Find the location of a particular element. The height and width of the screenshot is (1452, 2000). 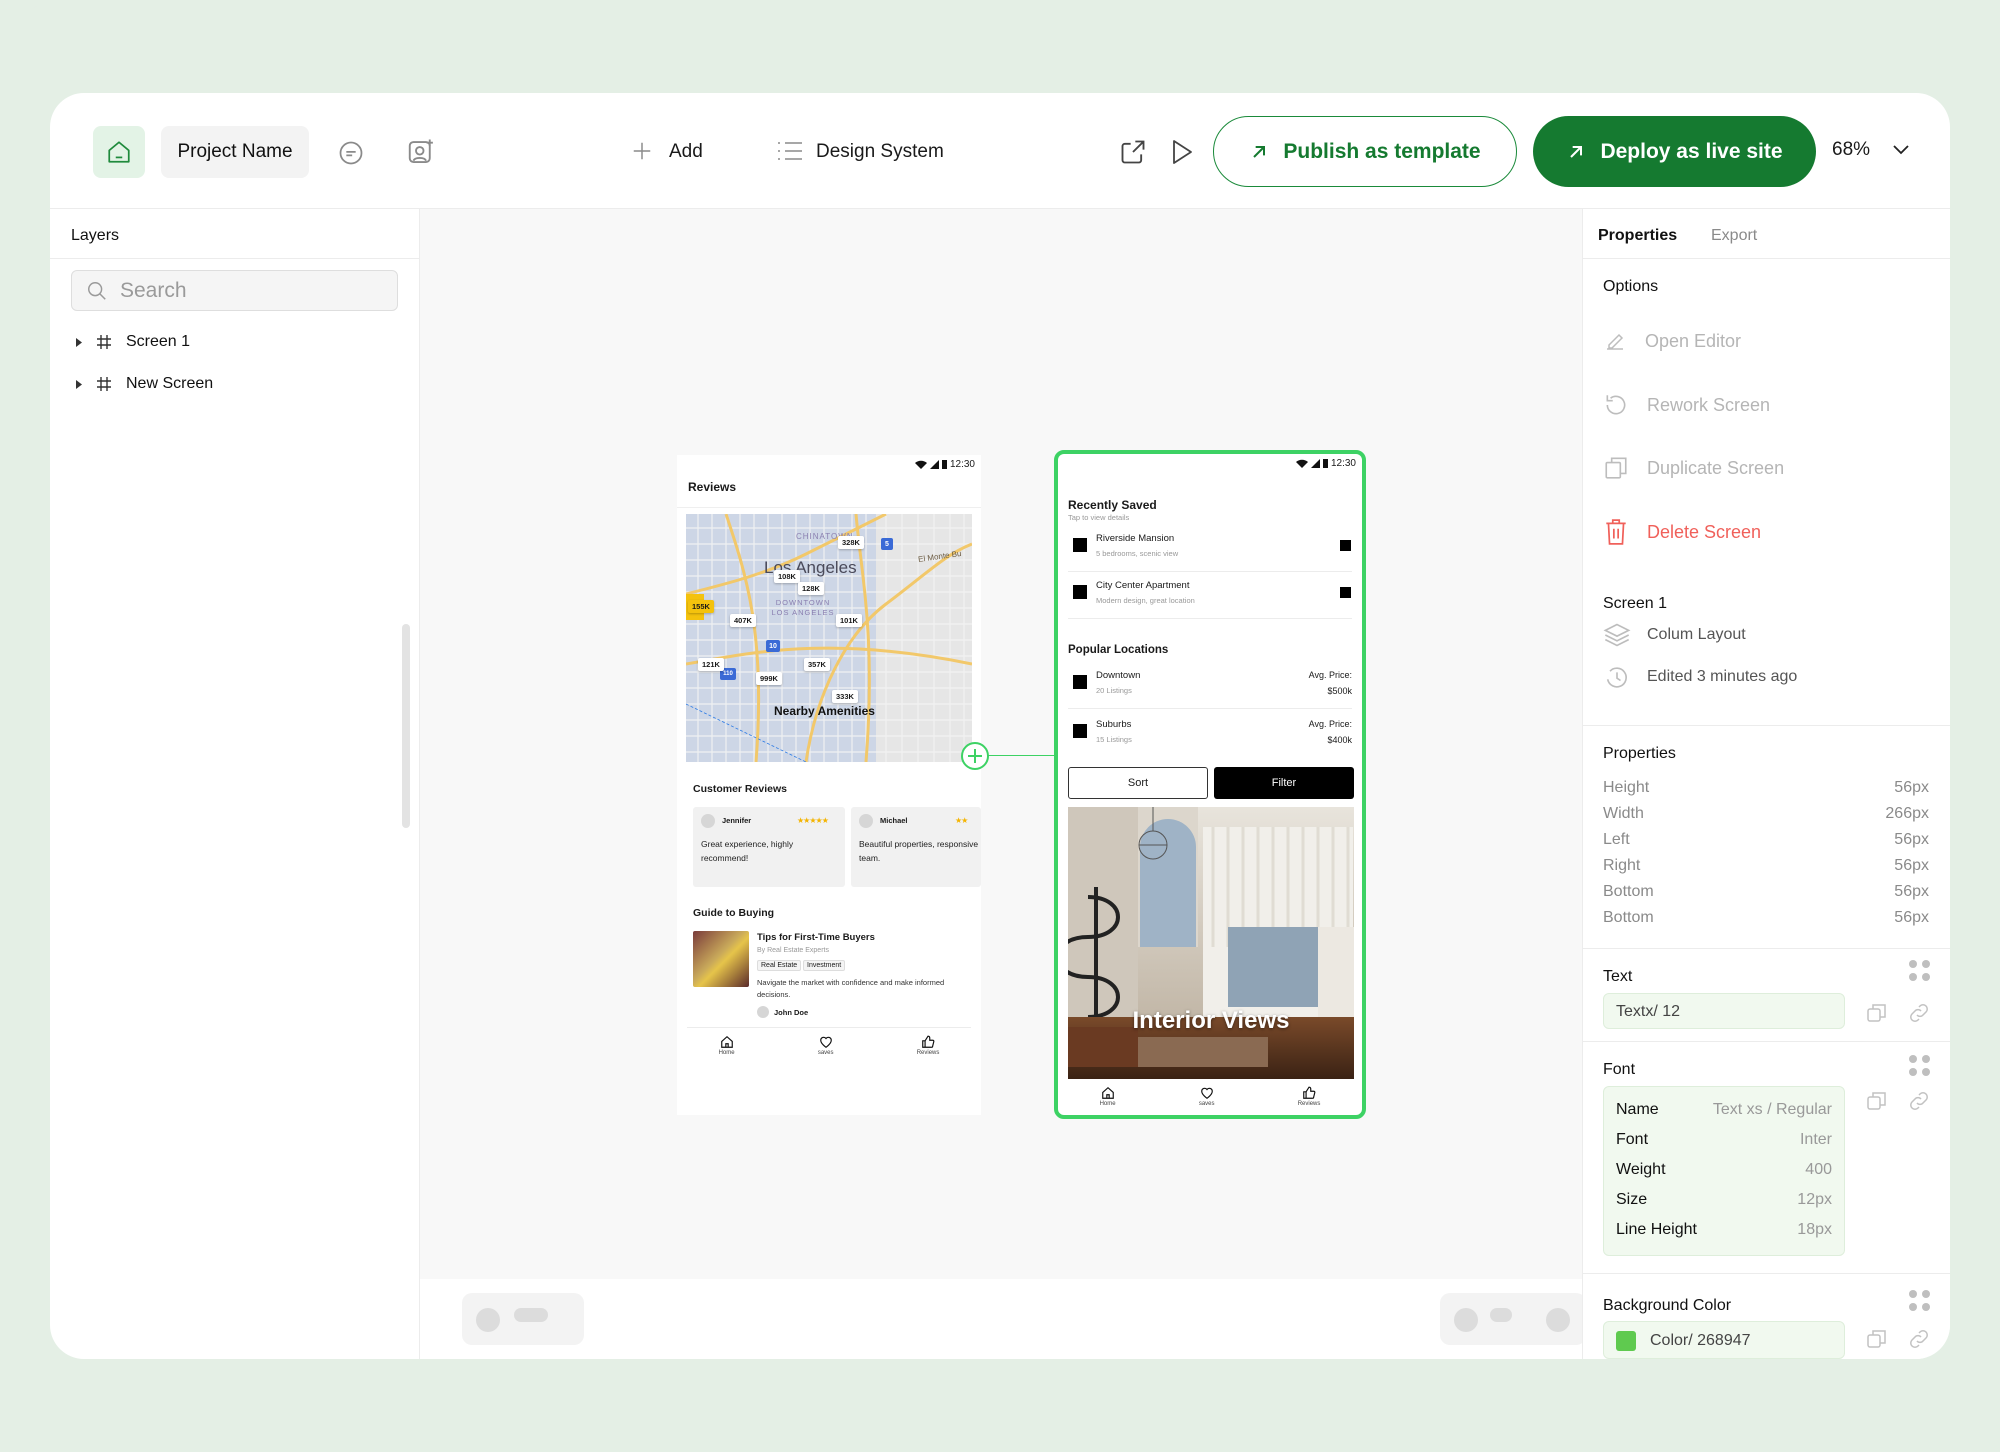

article-thumbnail is located at coordinates (721, 959).